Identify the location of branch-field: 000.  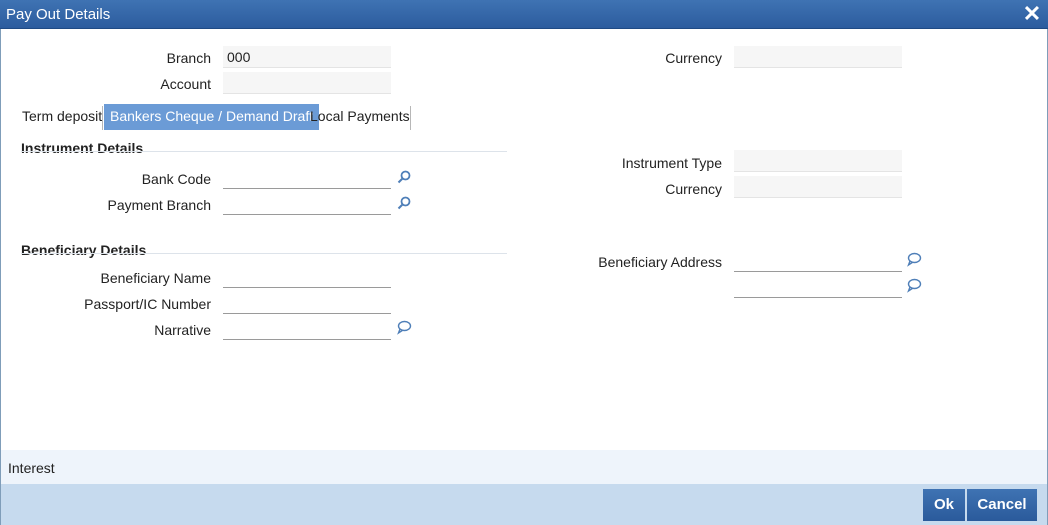
(307, 57).